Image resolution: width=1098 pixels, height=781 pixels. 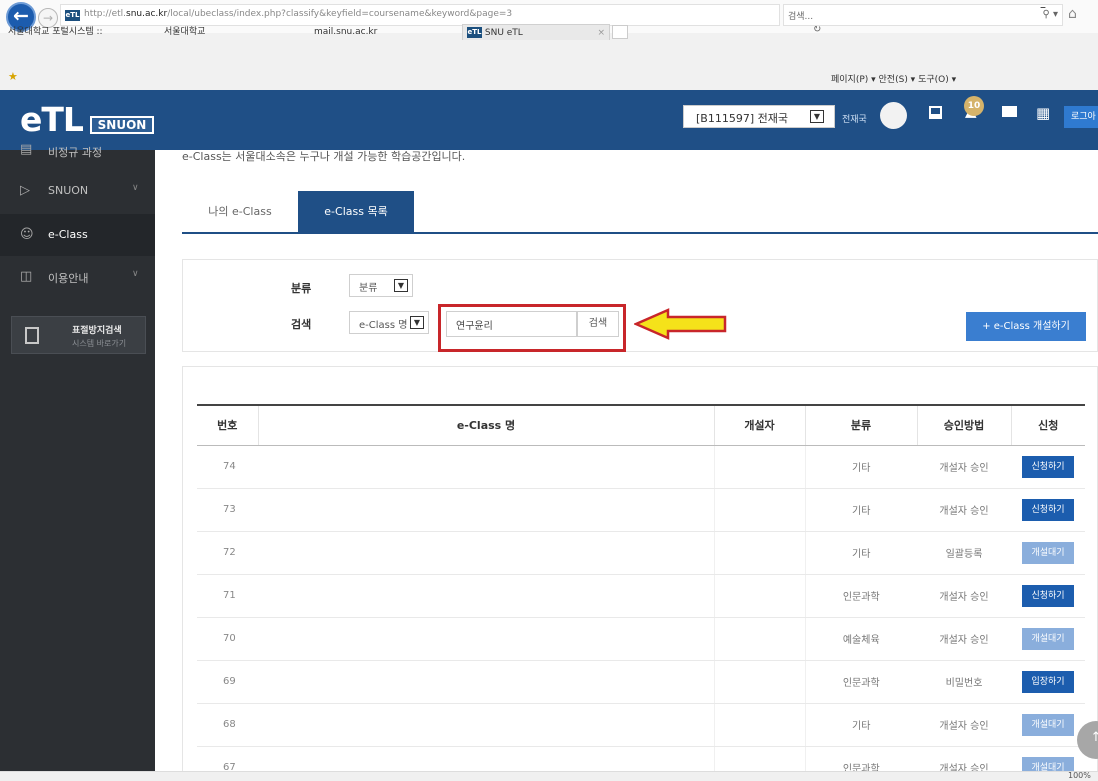 What do you see at coordinates (1072, 14) in the screenshot?
I see `home-icon: ⌂` at bounding box center [1072, 14].